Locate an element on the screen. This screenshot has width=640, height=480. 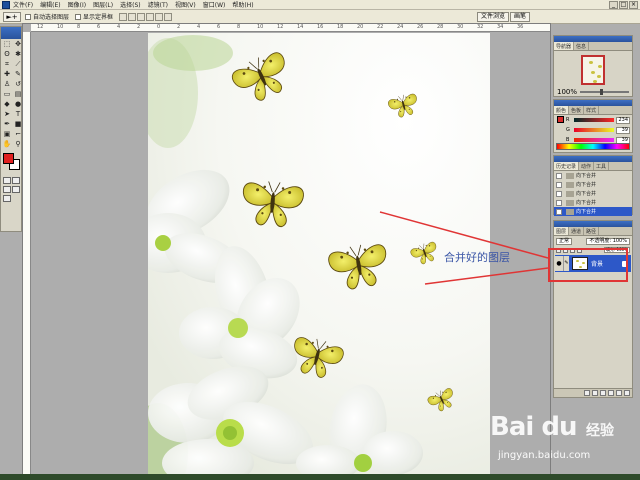
align-middle-icon is located at coordinates (132, 16).